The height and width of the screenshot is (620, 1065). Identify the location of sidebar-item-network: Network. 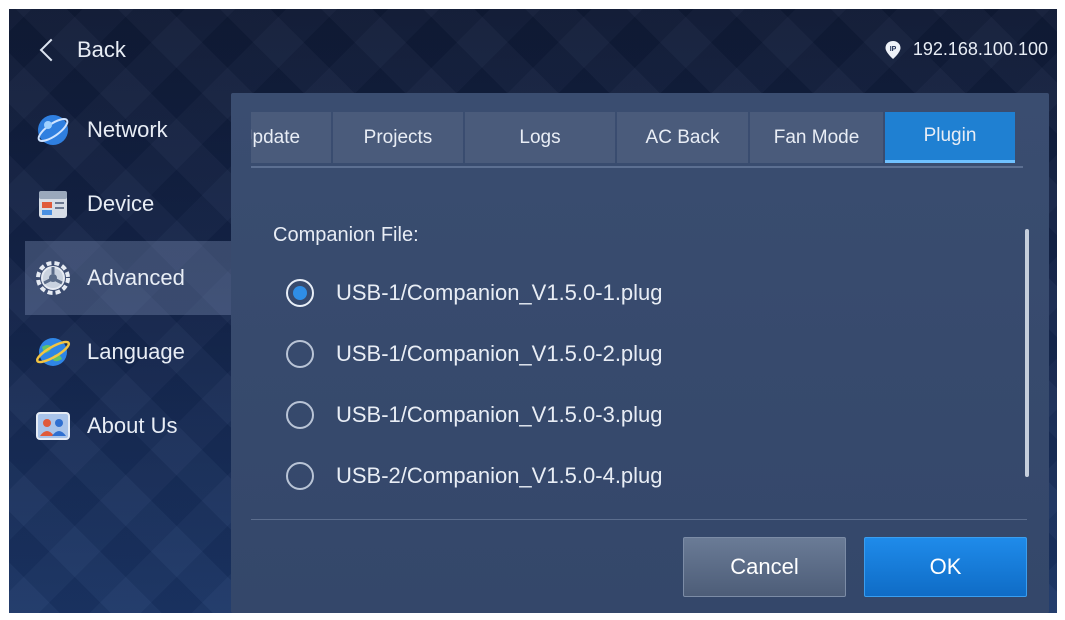
(130, 130).